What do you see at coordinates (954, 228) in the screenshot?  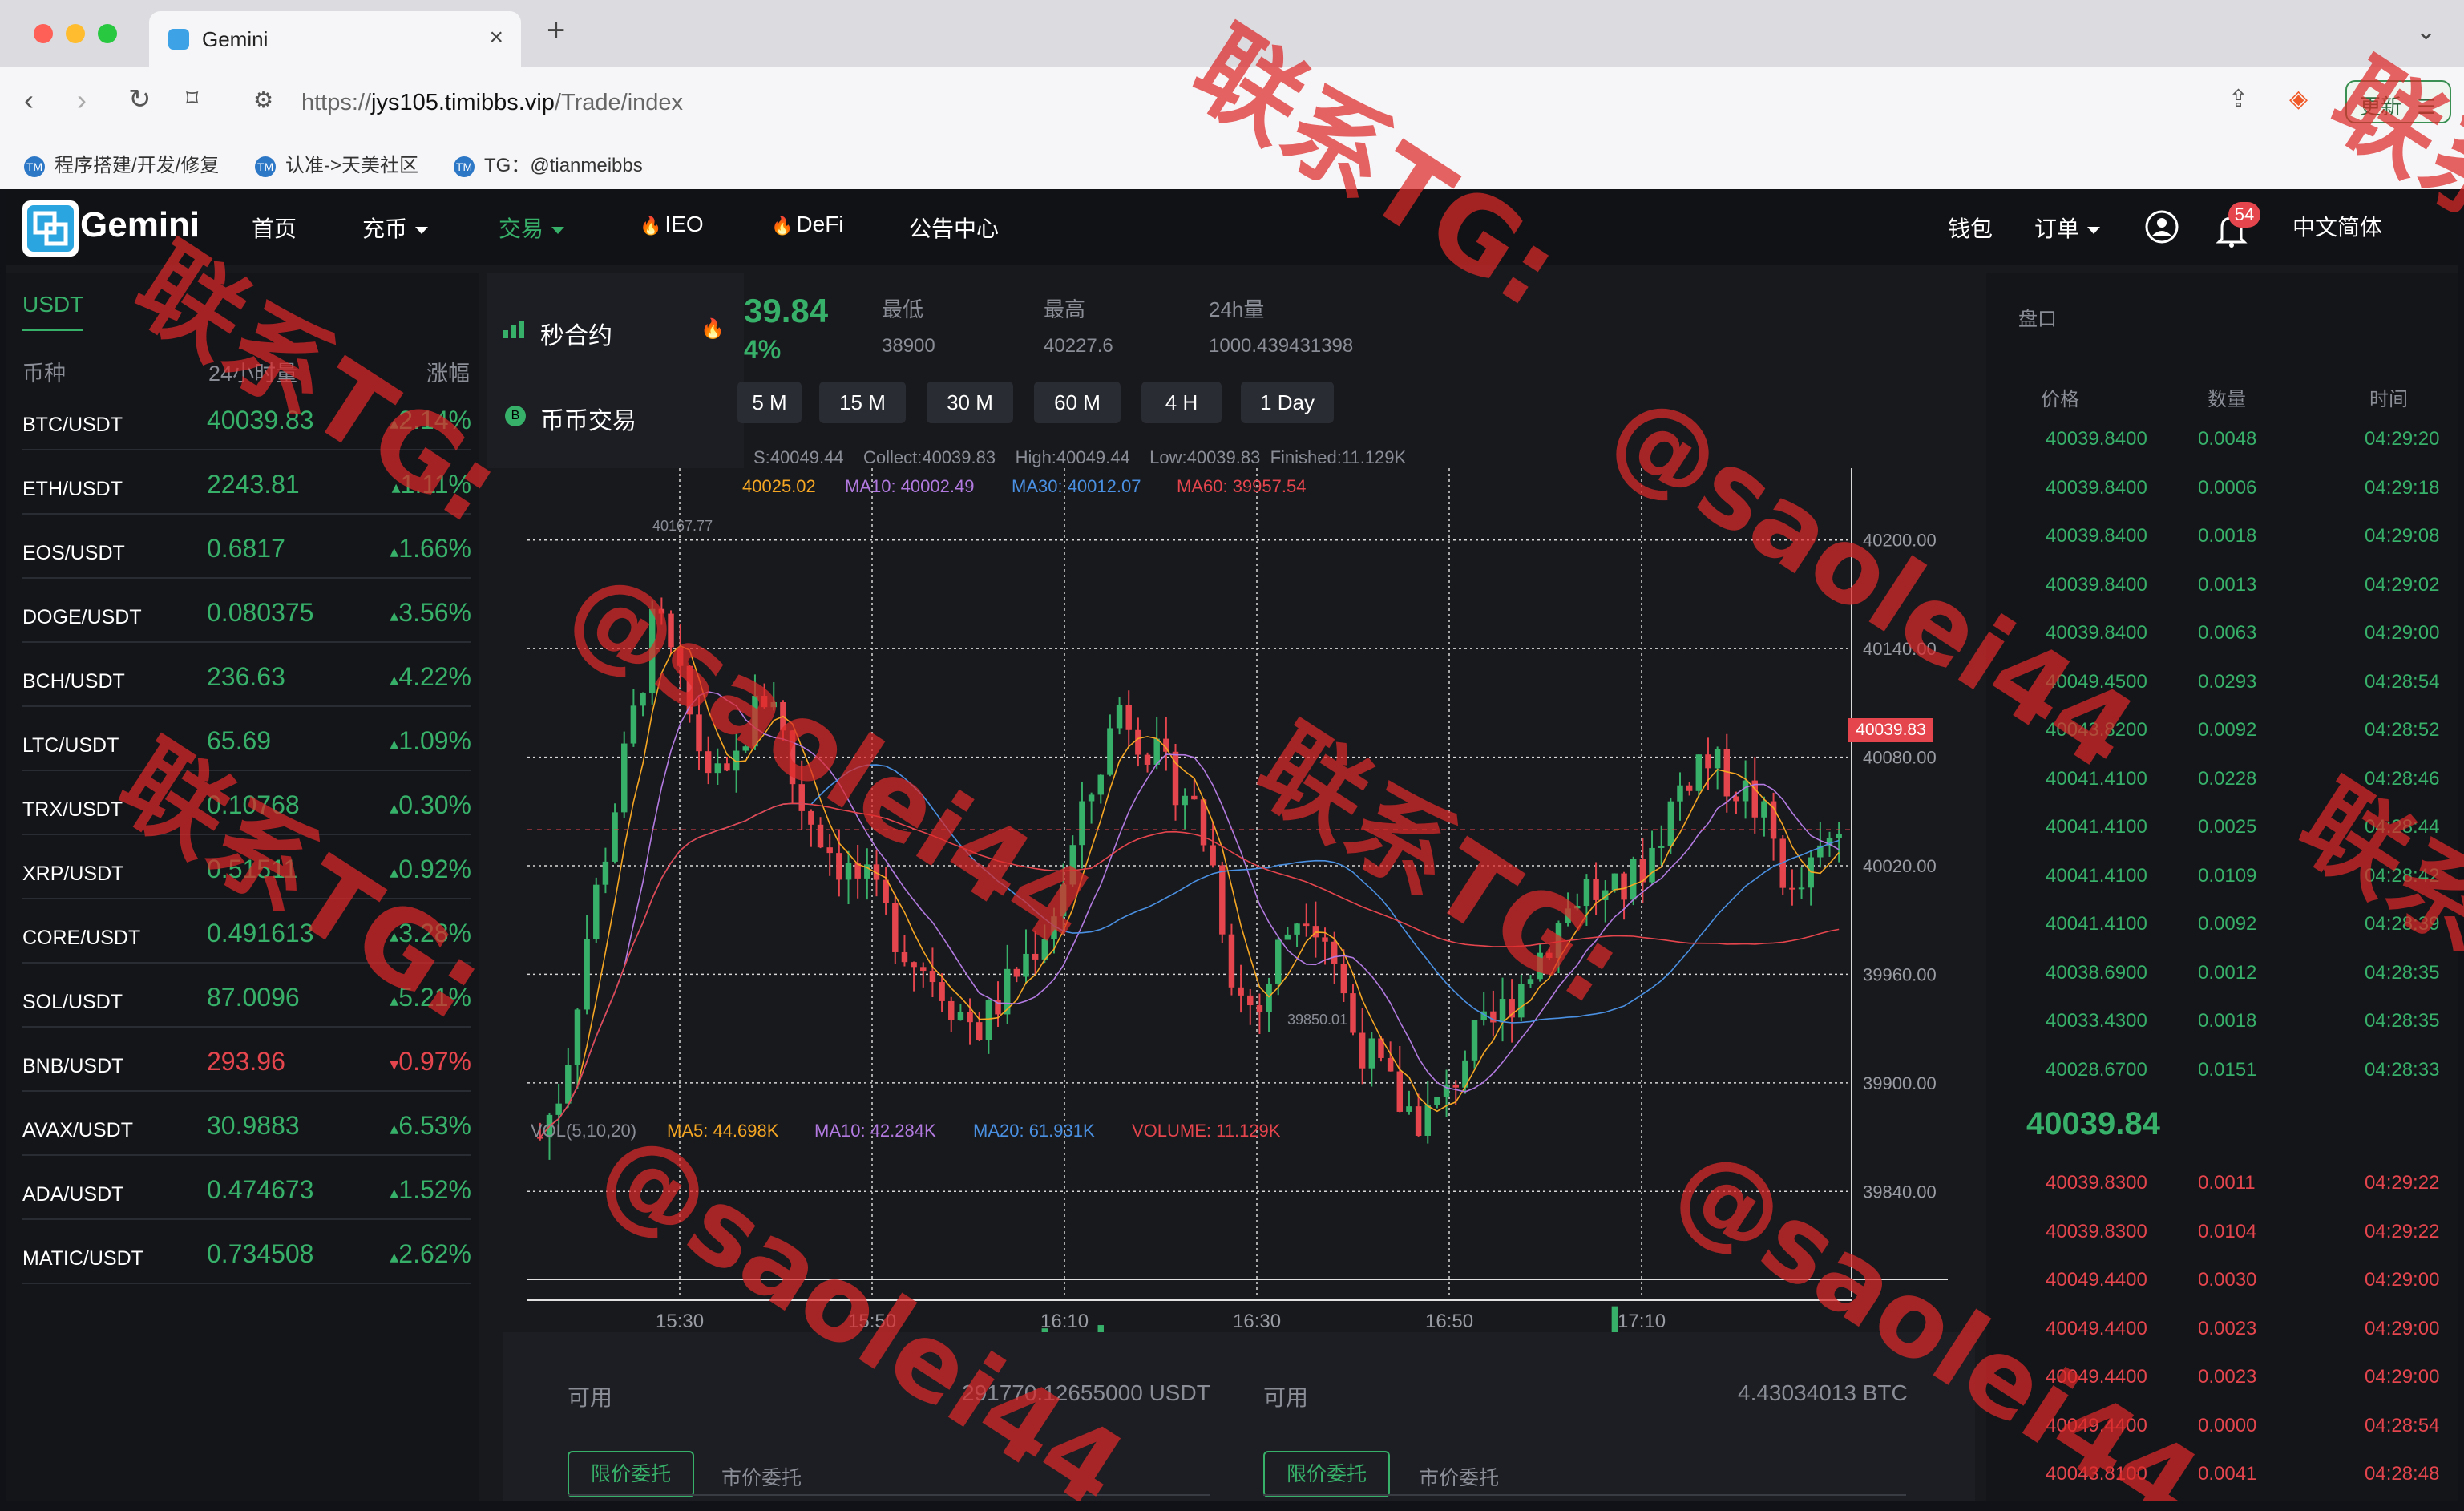 I see `nav-announcements: 公告中心` at bounding box center [954, 228].